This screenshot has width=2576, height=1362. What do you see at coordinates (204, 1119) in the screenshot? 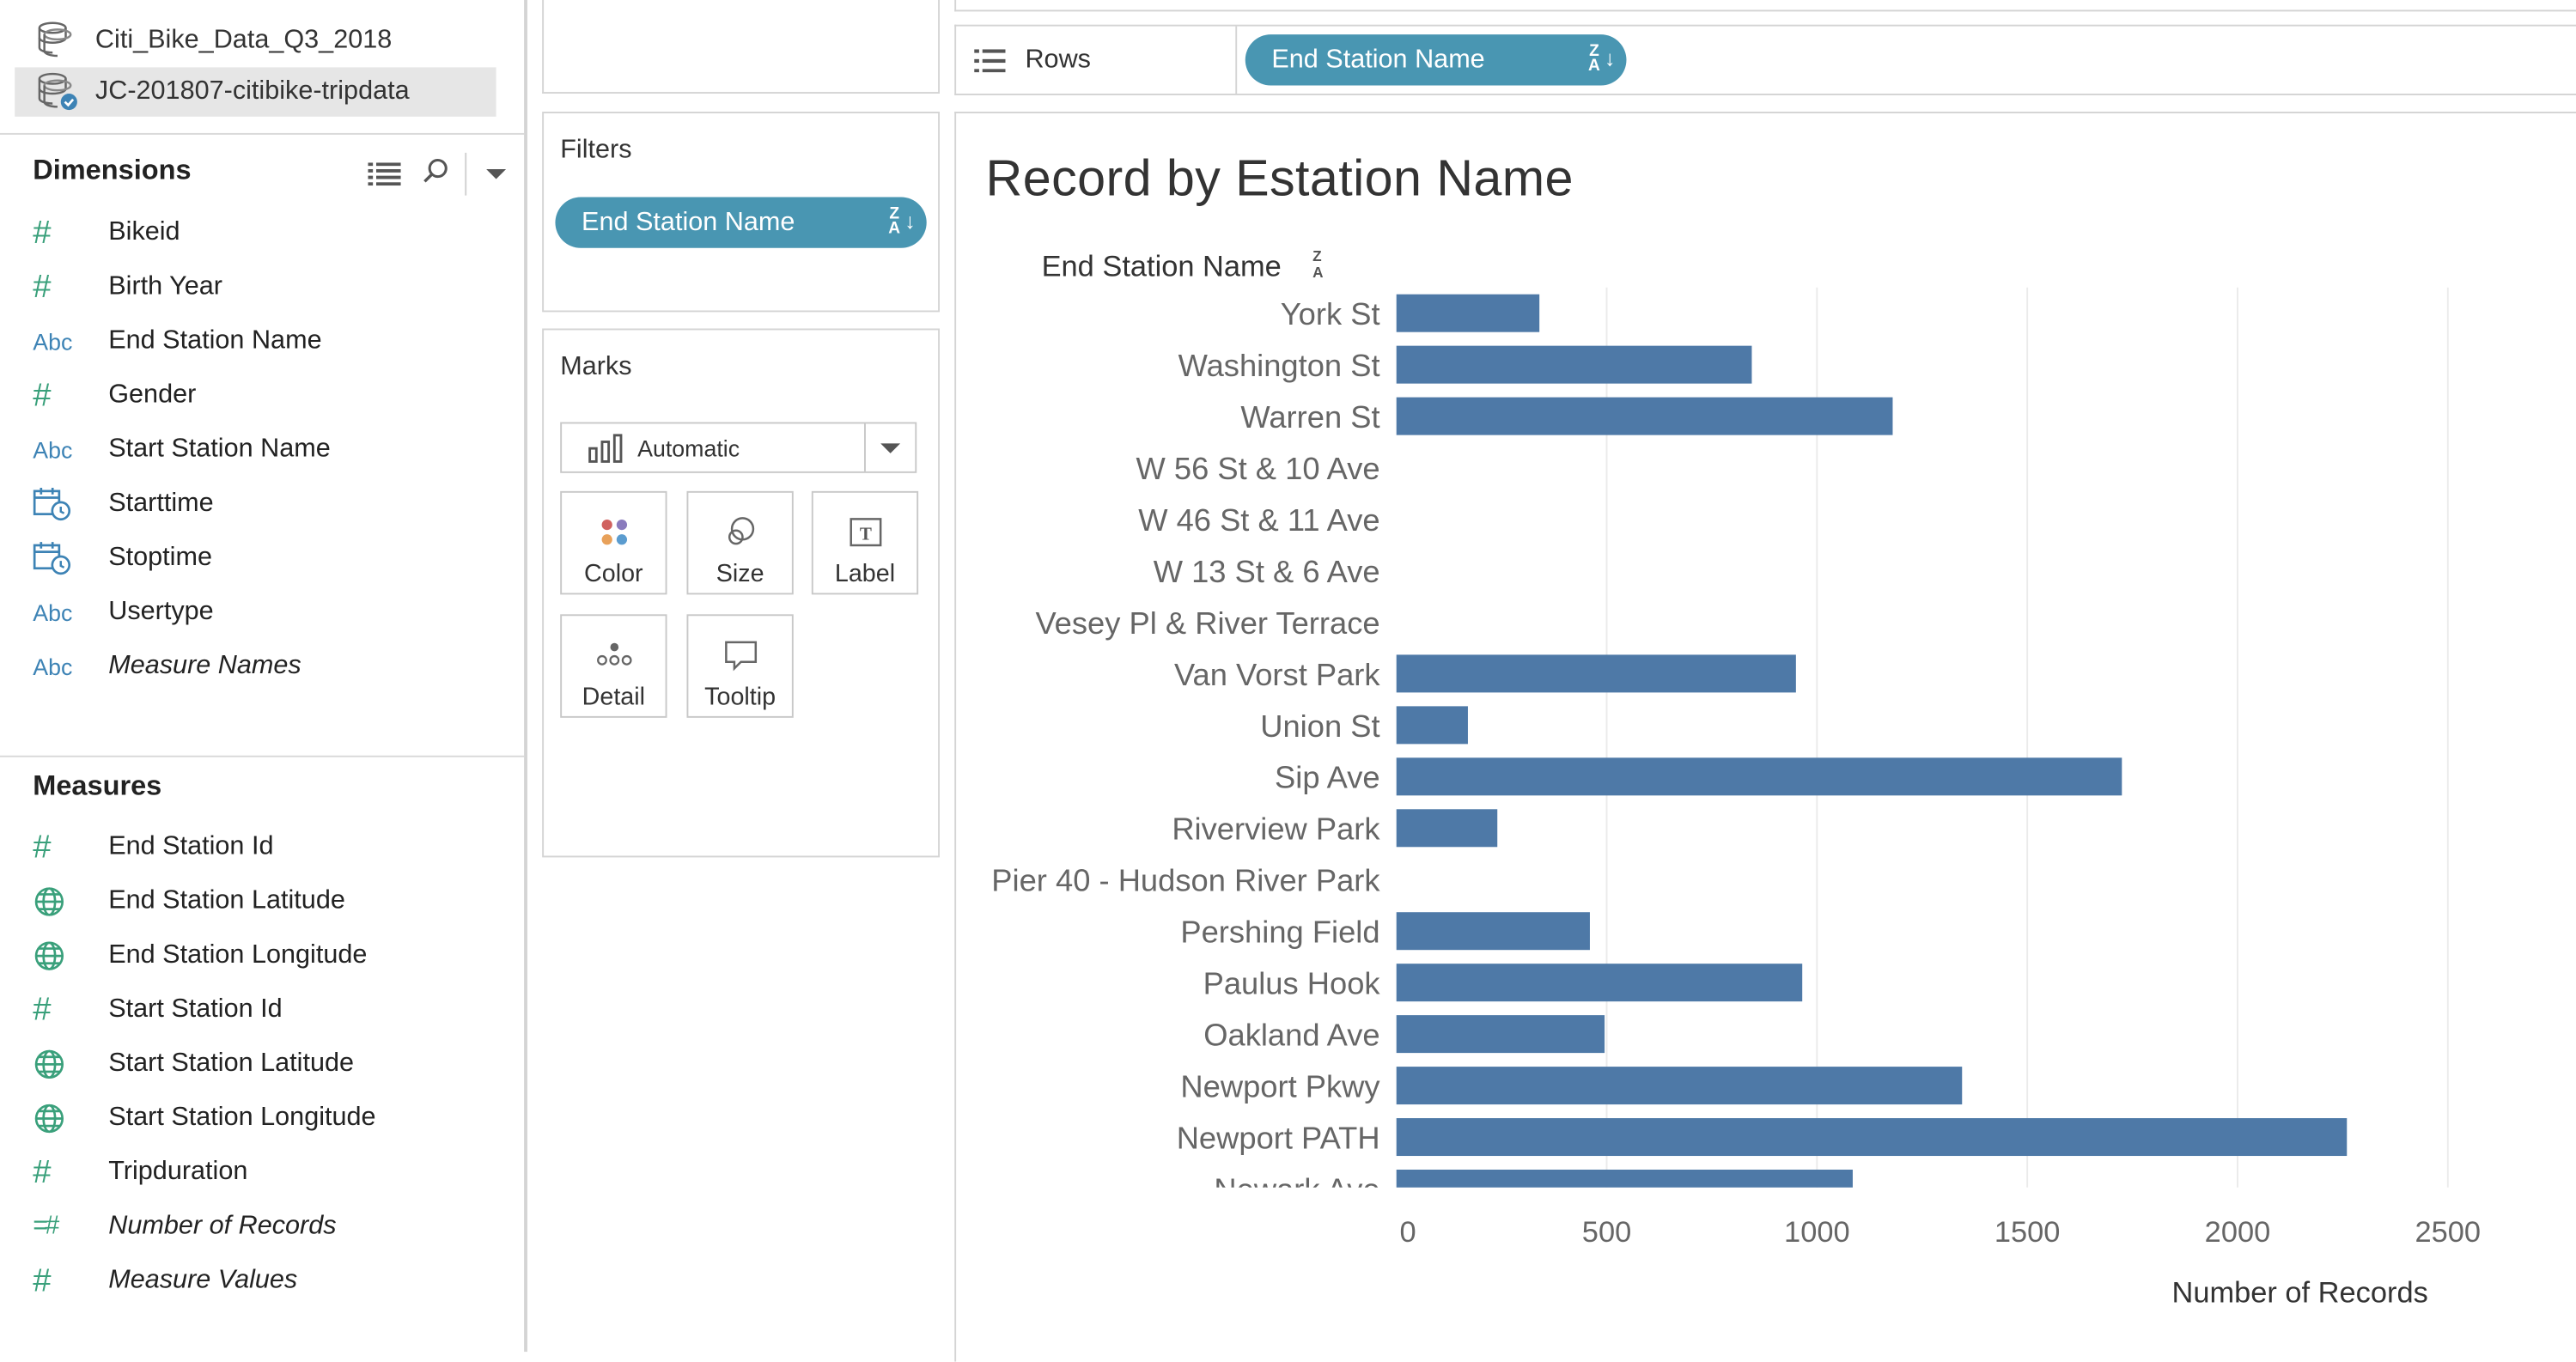
I see `field-start-station-longitude: Start Station Longitude` at bounding box center [204, 1119].